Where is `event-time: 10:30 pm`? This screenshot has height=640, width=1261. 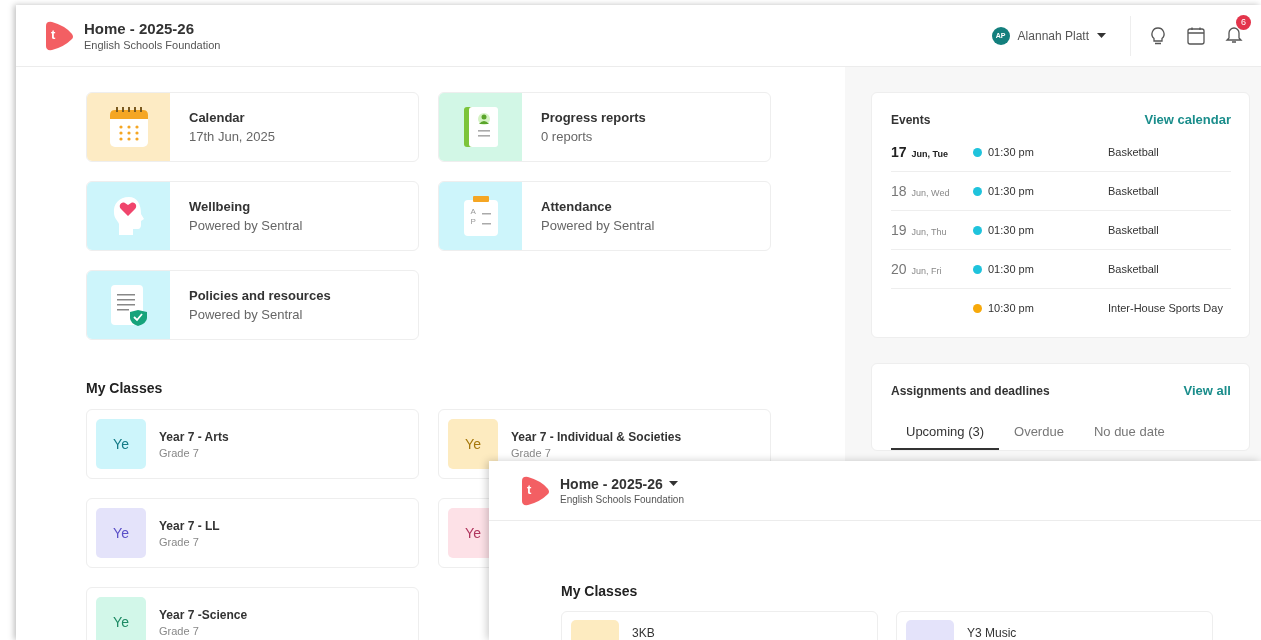 event-time: 10:30 pm is located at coordinates (1011, 308).